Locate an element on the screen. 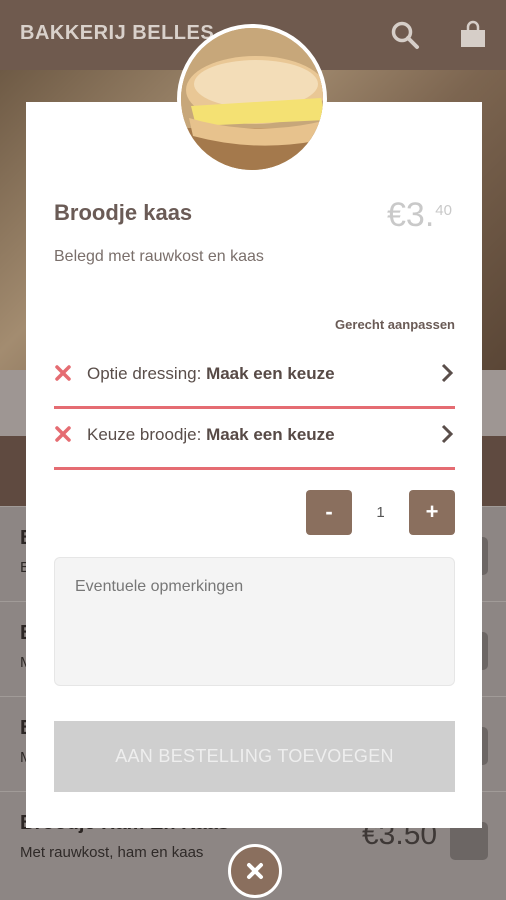 This screenshot has width=506, height=900. shopping-bag-icon is located at coordinates (473, 35).